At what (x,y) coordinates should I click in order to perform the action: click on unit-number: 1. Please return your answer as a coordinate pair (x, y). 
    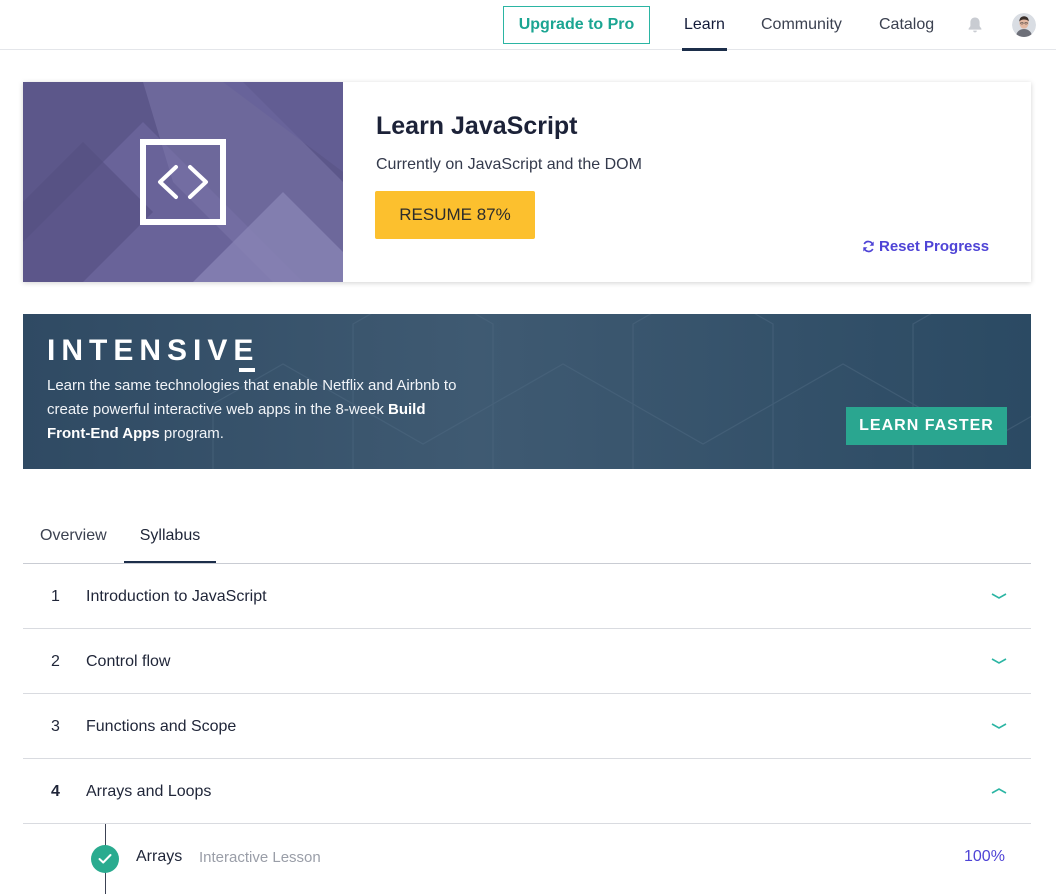
    Looking at the image, I should click on (55, 596).